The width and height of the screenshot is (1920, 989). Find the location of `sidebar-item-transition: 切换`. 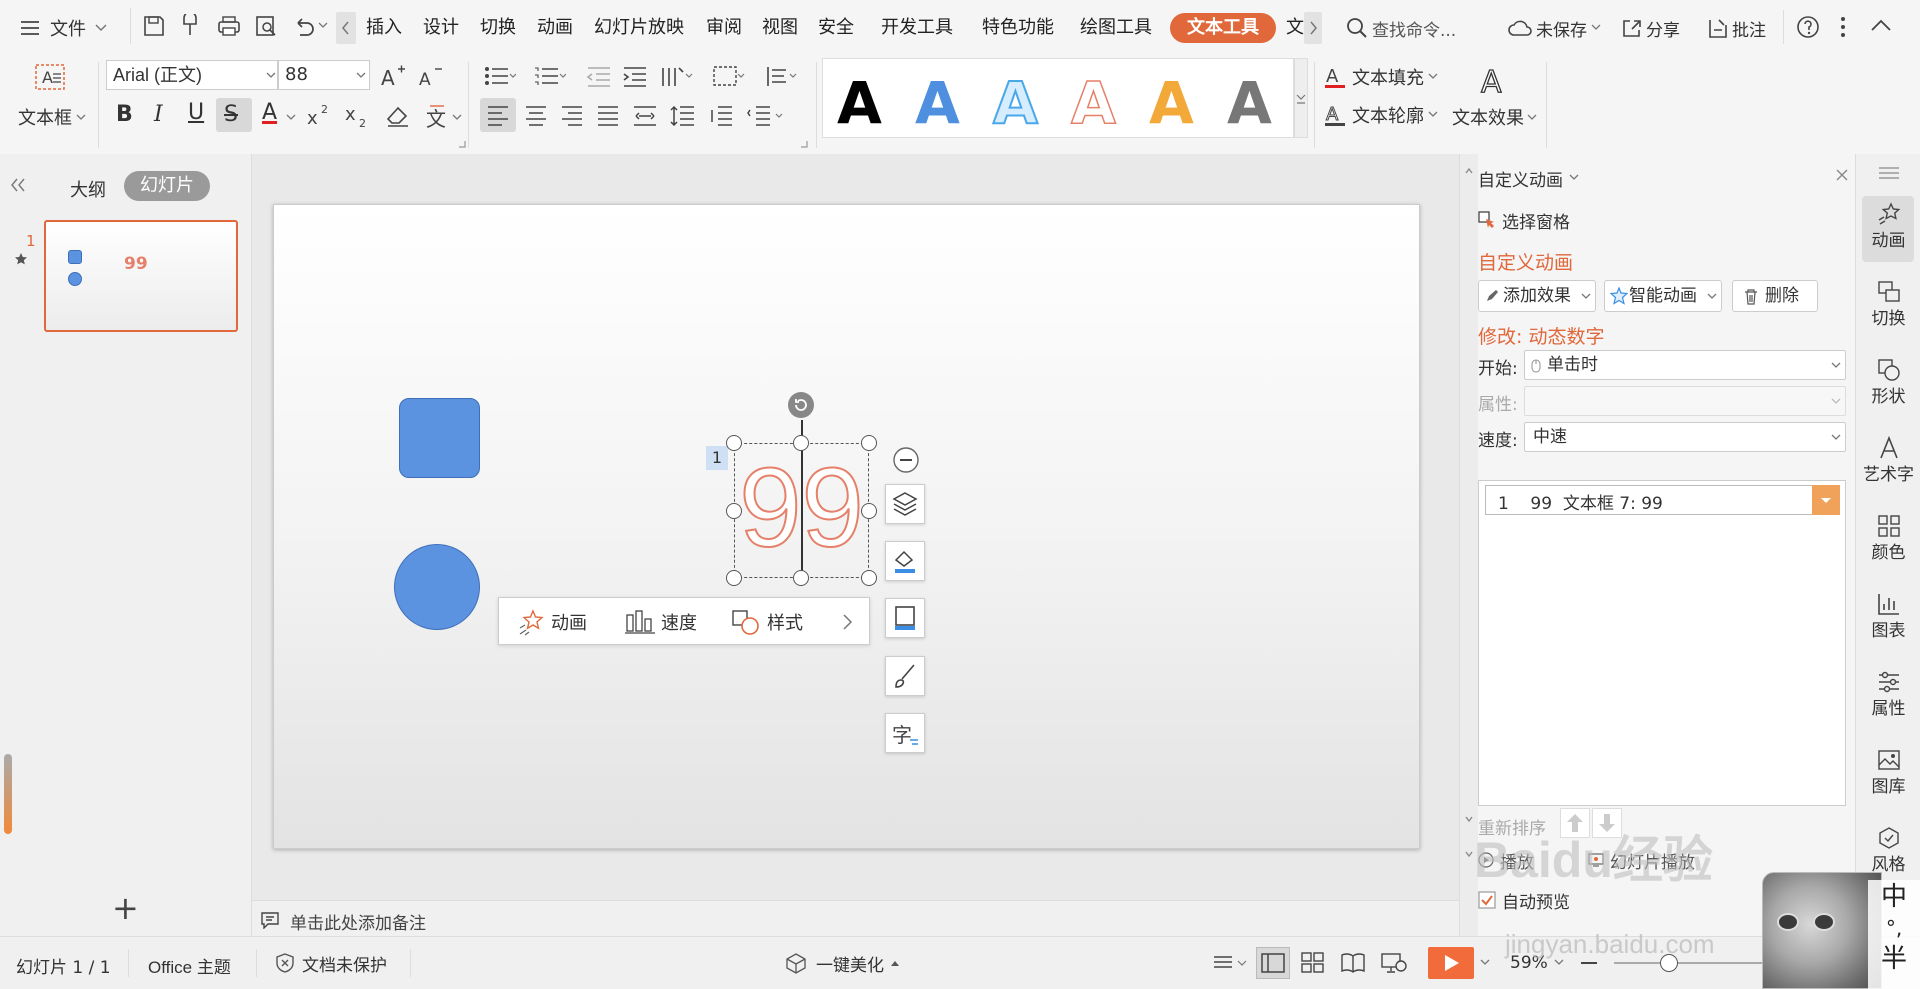

sidebar-item-transition: 切换 is located at coordinates (1888, 304).